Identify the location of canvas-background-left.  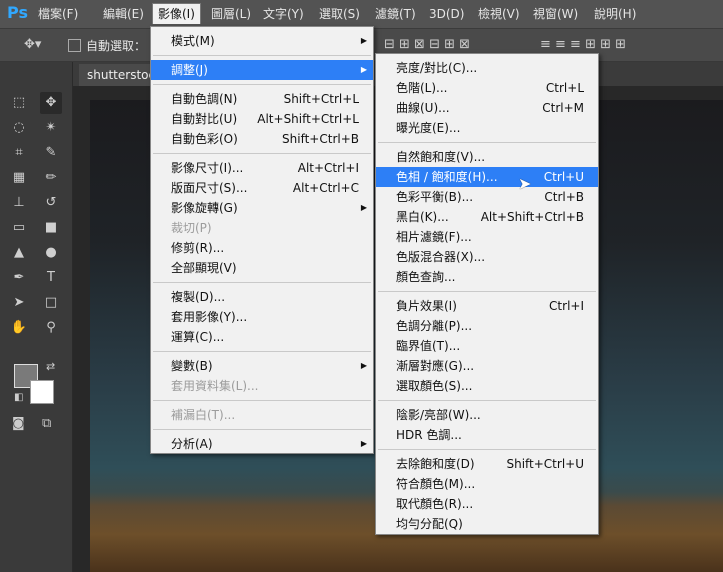
(81, 336).